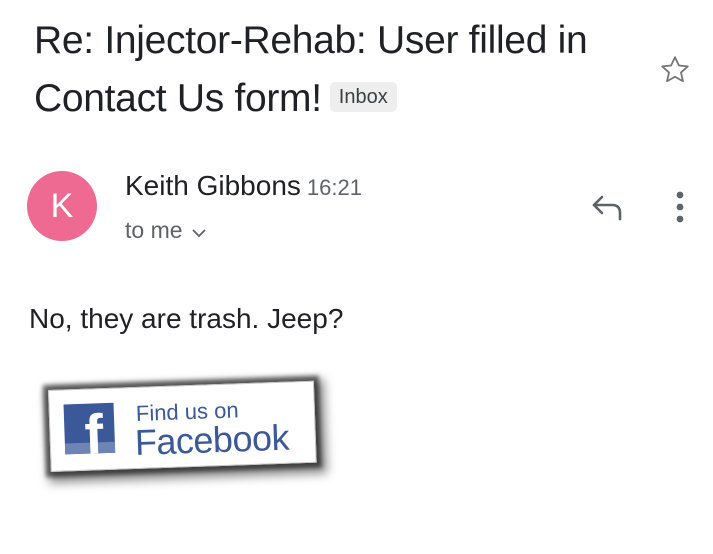 This screenshot has height=554, width=713. What do you see at coordinates (675, 70) in the screenshot?
I see `star-icon` at bounding box center [675, 70].